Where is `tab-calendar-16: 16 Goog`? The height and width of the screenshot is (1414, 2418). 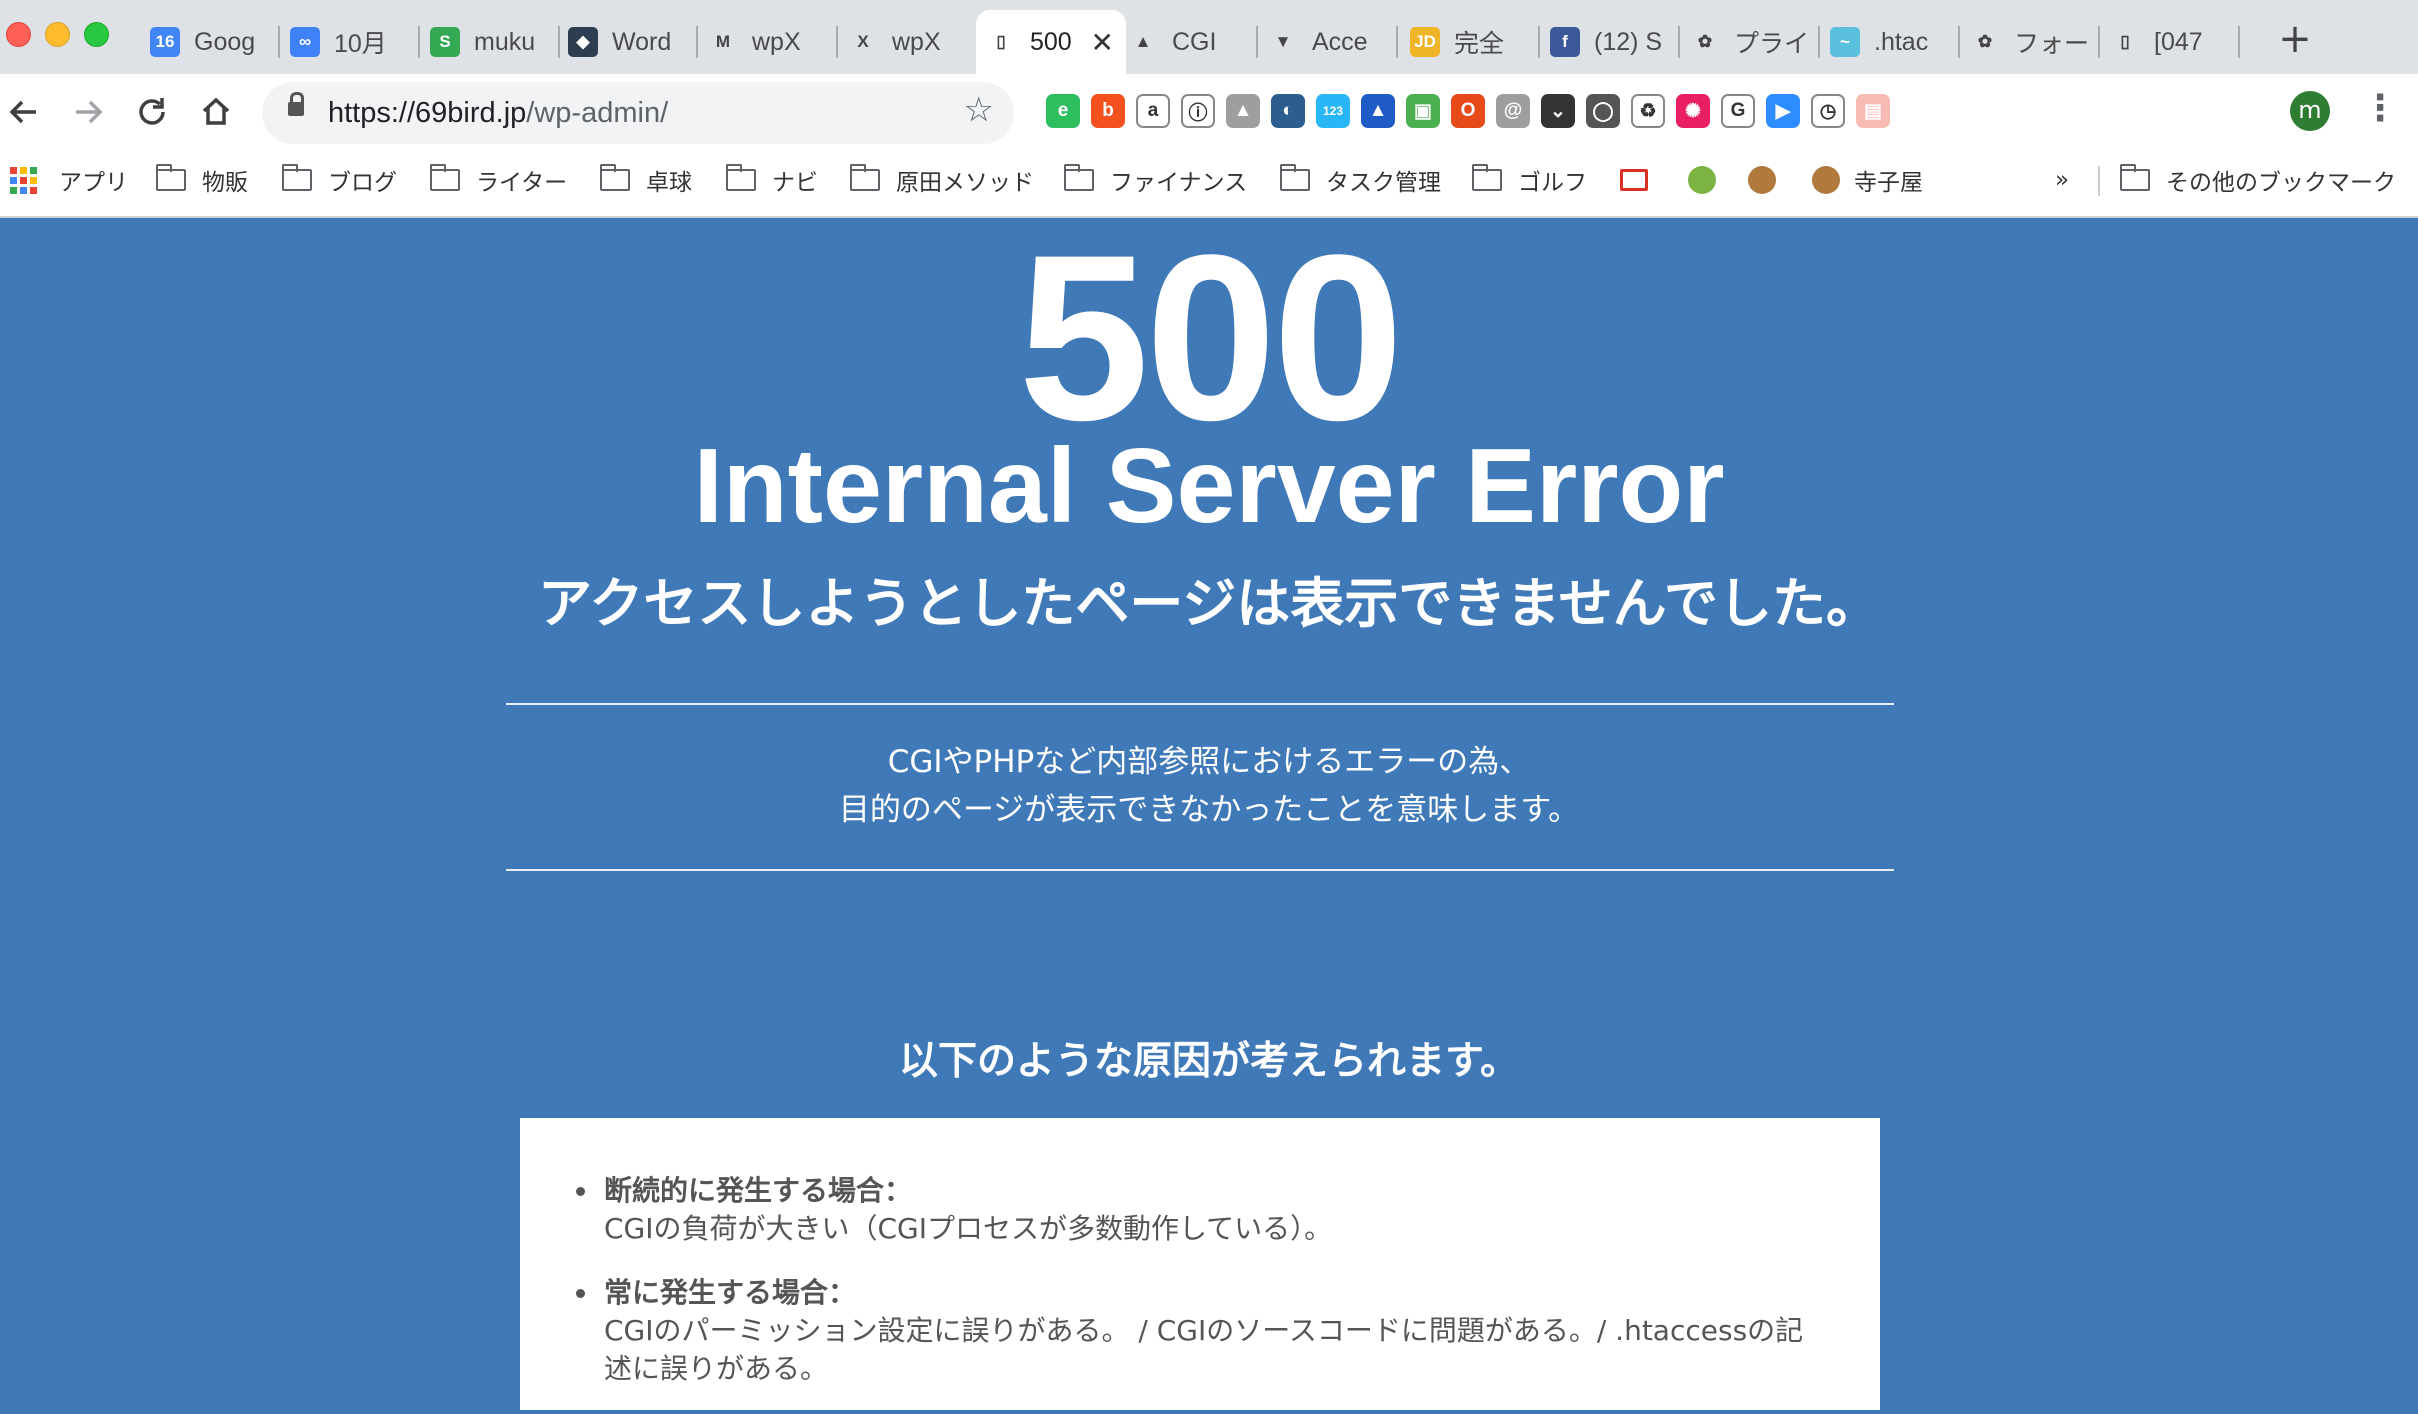 tab-calendar-16: 16 Goog is located at coordinates (210, 42).